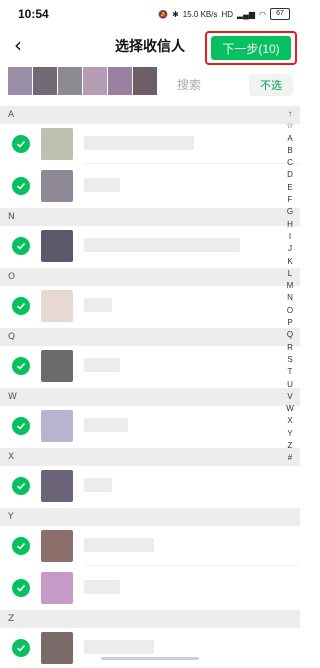  What do you see at coordinates (280, 14) in the screenshot?
I see `battery-icon: 67` at bounding box center [280, 14].